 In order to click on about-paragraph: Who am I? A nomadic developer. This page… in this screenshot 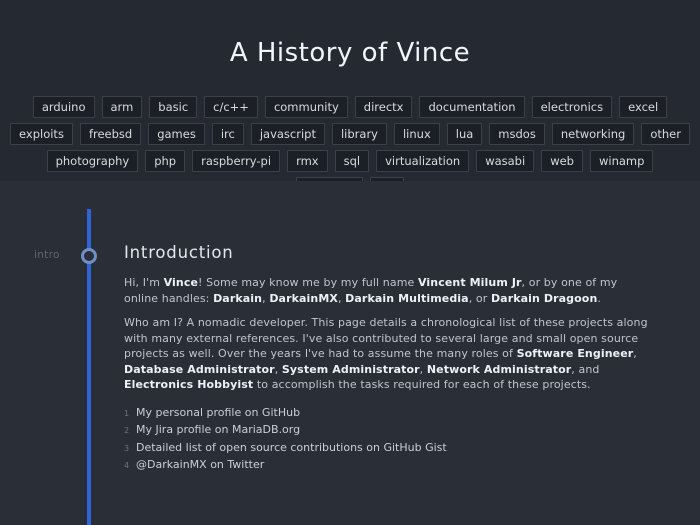, I will do `click(389, 354)`.